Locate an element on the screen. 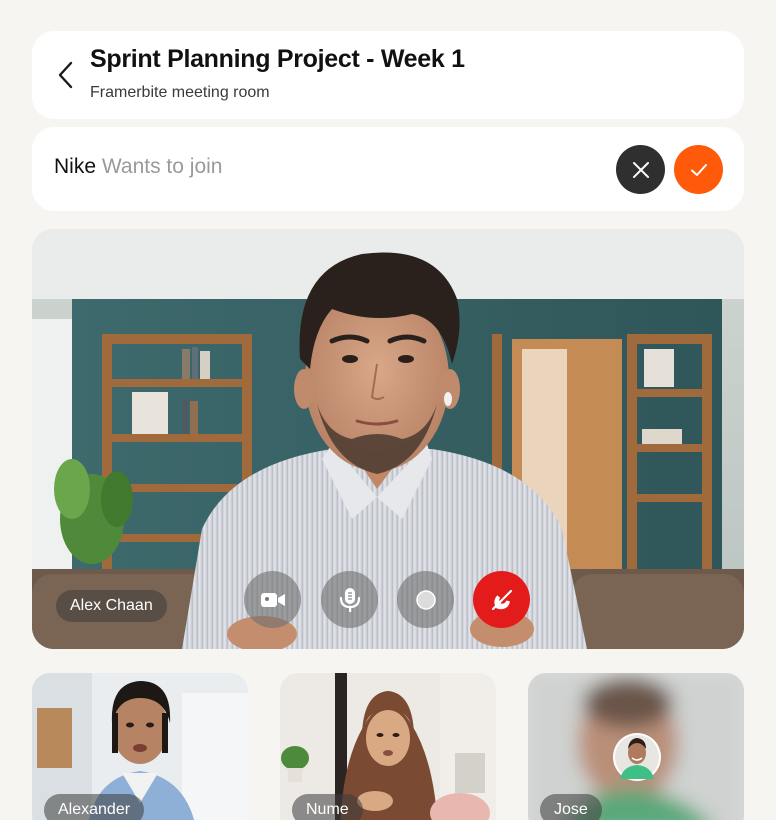 The image size is (776, 820). participant-name-chip: Nume is located at coordinates (327, 807).